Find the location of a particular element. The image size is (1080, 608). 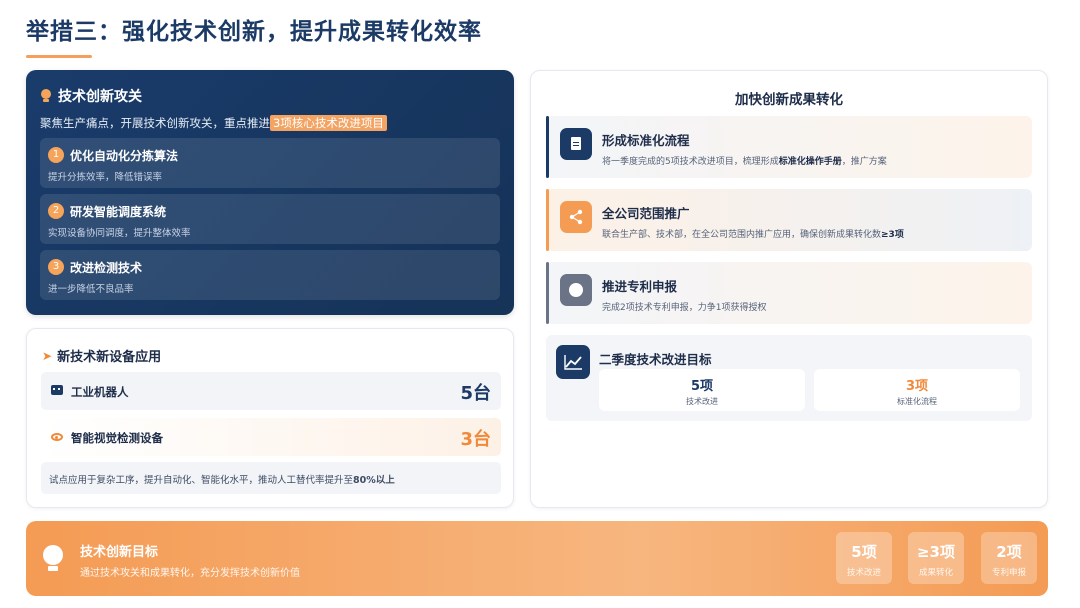

quarter-goal-box: 二季度技术改进目标 5项 技术改进 3项 标准化流程 is located at coordinates (789, 378).